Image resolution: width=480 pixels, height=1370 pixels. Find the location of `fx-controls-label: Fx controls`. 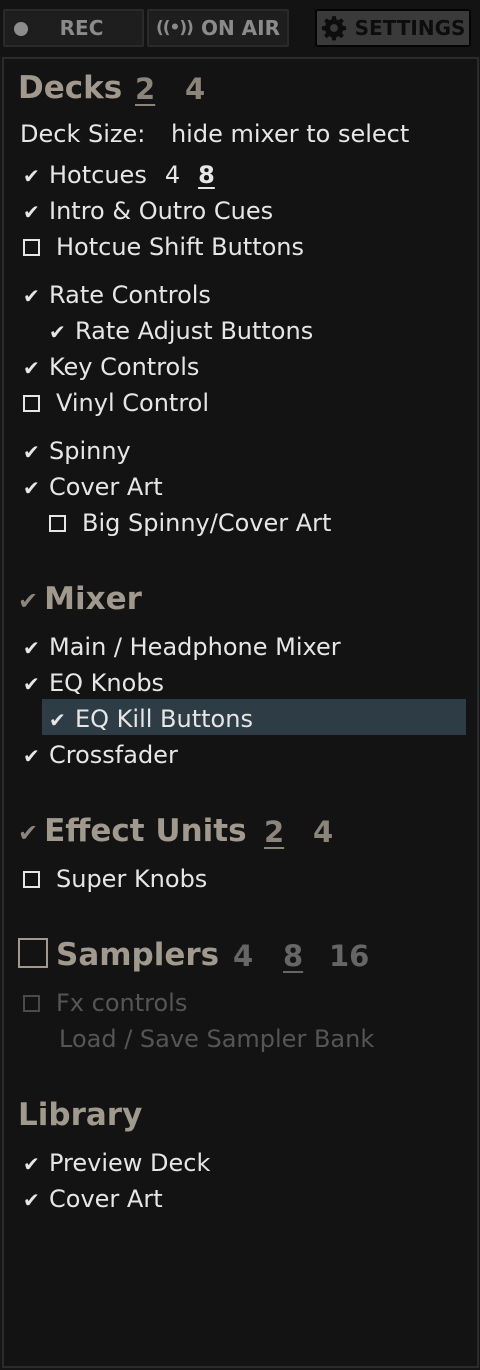

fx-controls-label: Fx controls is located at coordinates (122, 1003).